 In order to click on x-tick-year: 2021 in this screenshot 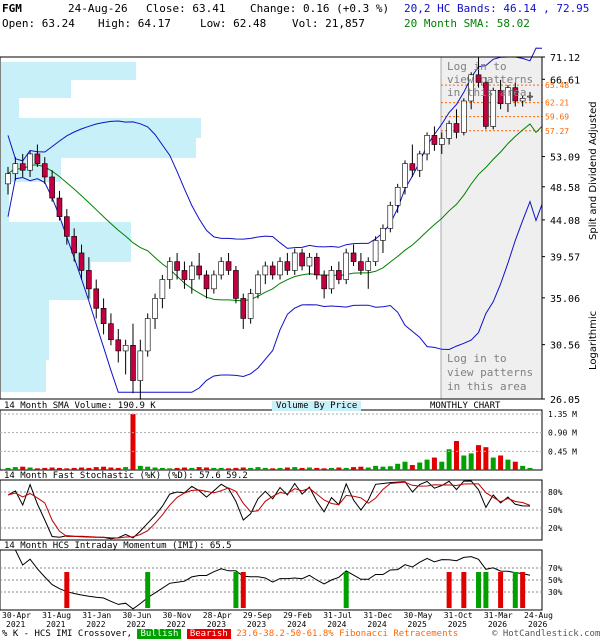, I will do `click(55, 624)`.